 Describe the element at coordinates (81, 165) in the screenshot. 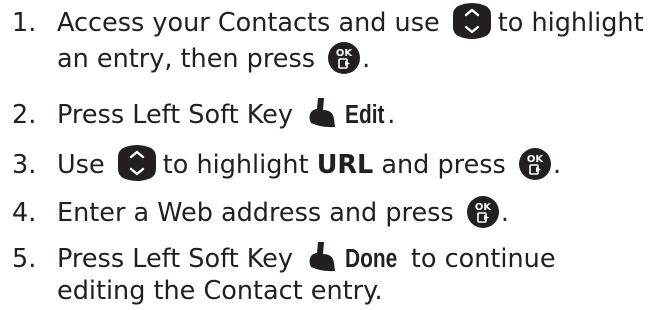

I see `step-text: Use` at that location.